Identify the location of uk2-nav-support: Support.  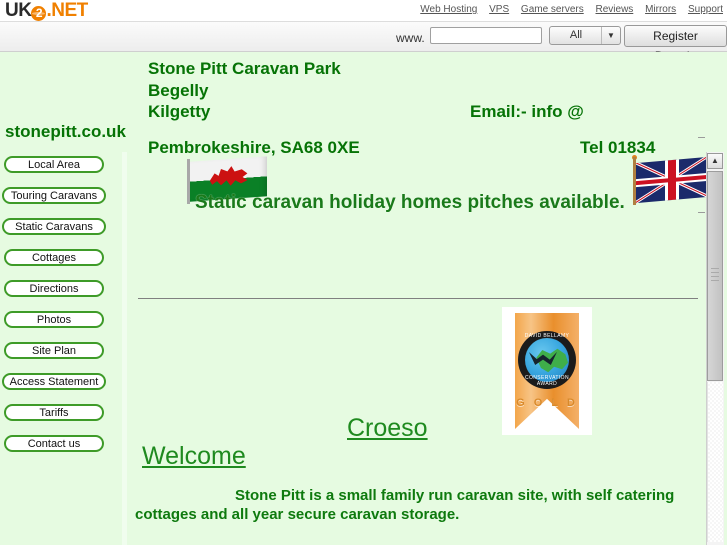
(705, 9).